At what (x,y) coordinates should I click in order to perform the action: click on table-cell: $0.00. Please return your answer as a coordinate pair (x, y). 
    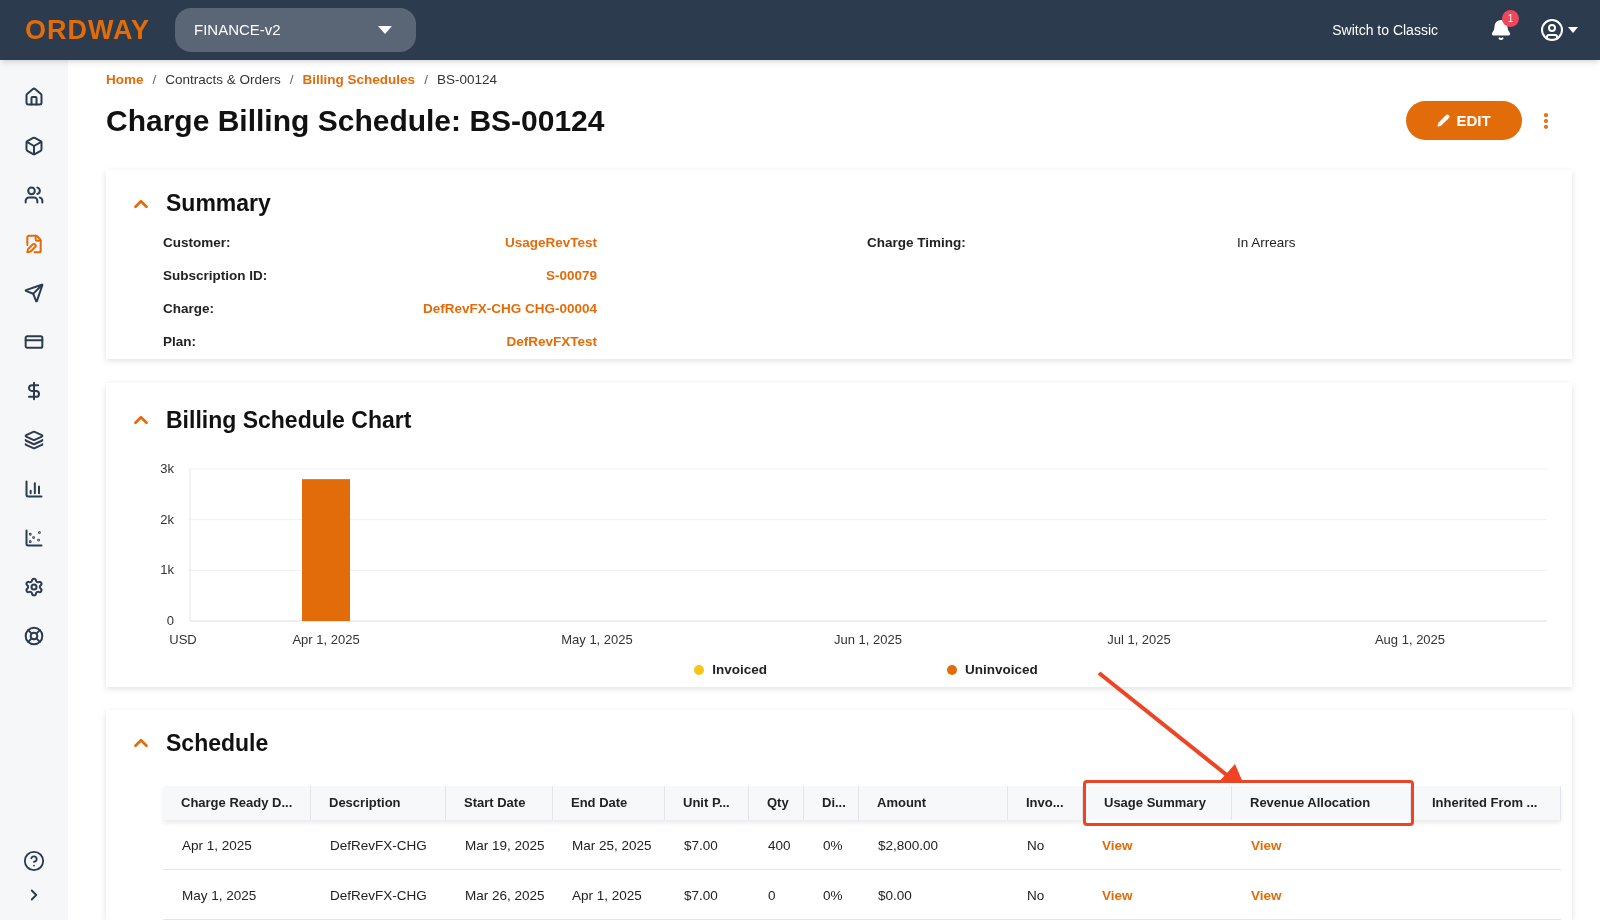
    Looking at the image, I should click on (895, 895).